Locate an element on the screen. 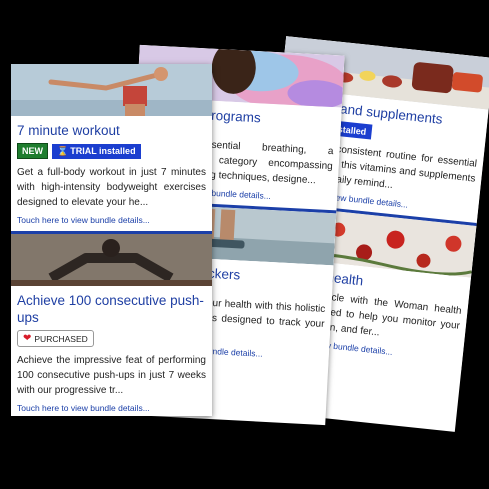  purchased-badge: ❤ PURCHASED is located at coordinates (55, 338).